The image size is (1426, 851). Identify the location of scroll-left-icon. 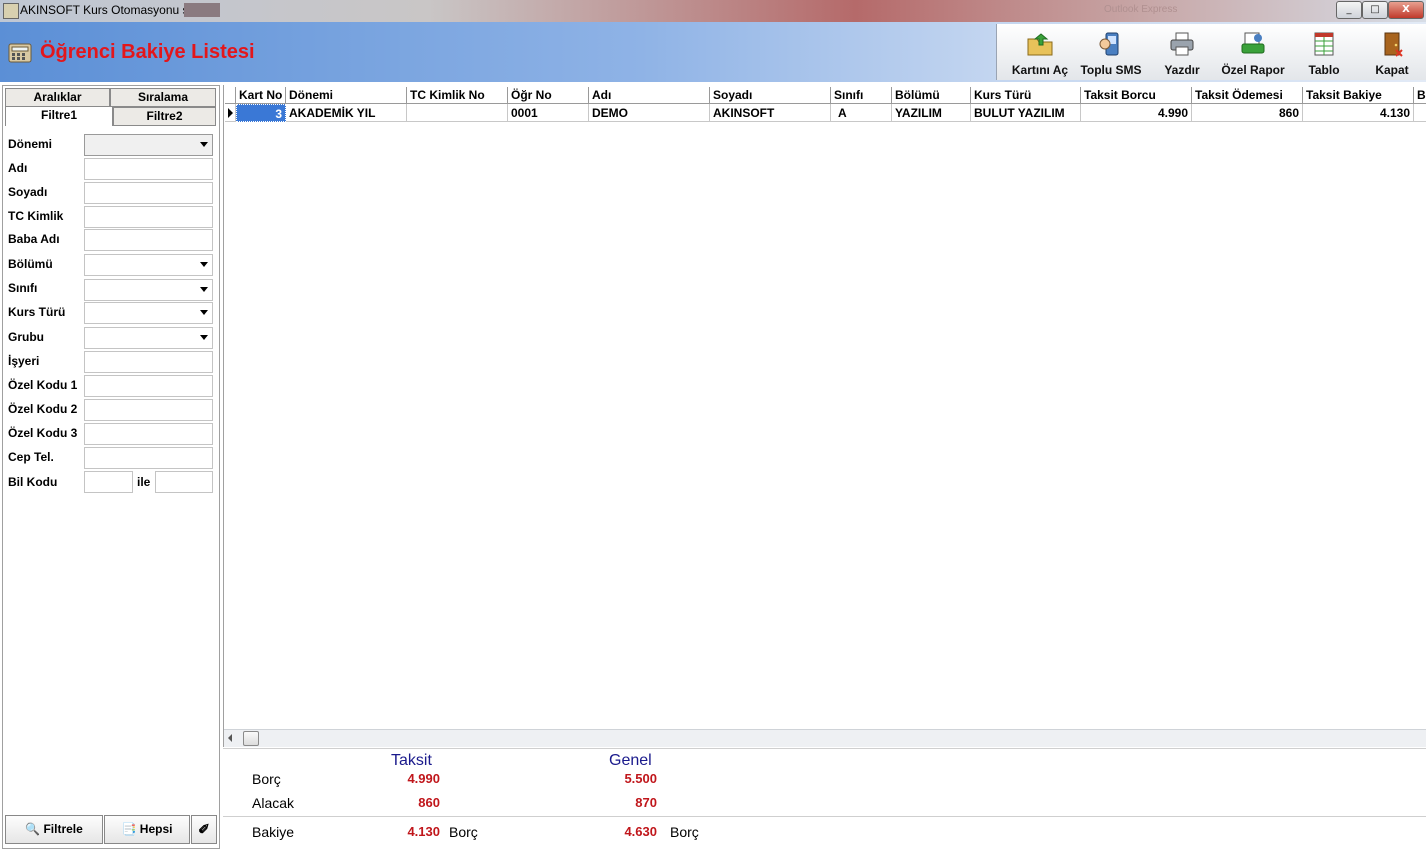
(230, 738).